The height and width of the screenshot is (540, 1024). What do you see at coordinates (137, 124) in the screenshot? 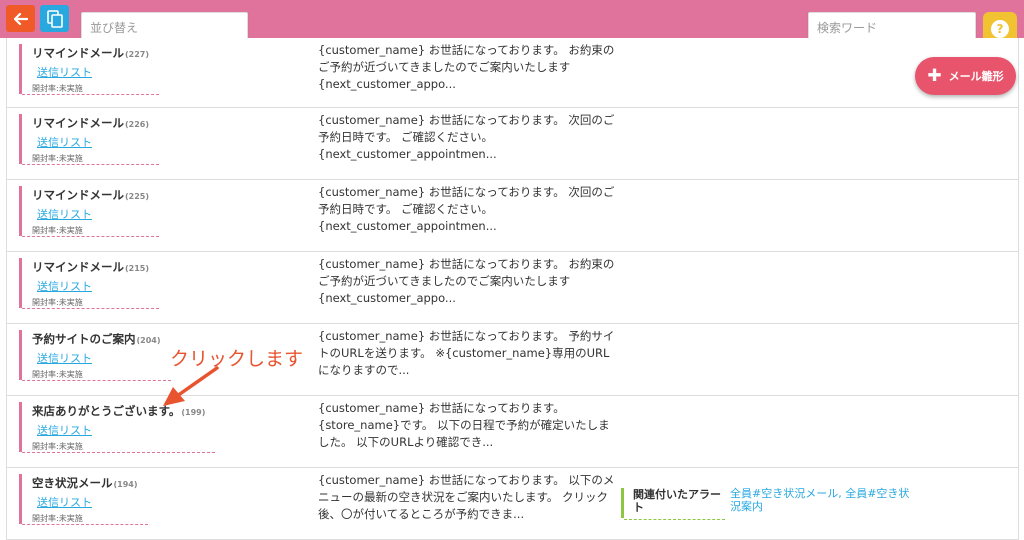
I see `template-count: (226)` at bounding box center [137, 124].